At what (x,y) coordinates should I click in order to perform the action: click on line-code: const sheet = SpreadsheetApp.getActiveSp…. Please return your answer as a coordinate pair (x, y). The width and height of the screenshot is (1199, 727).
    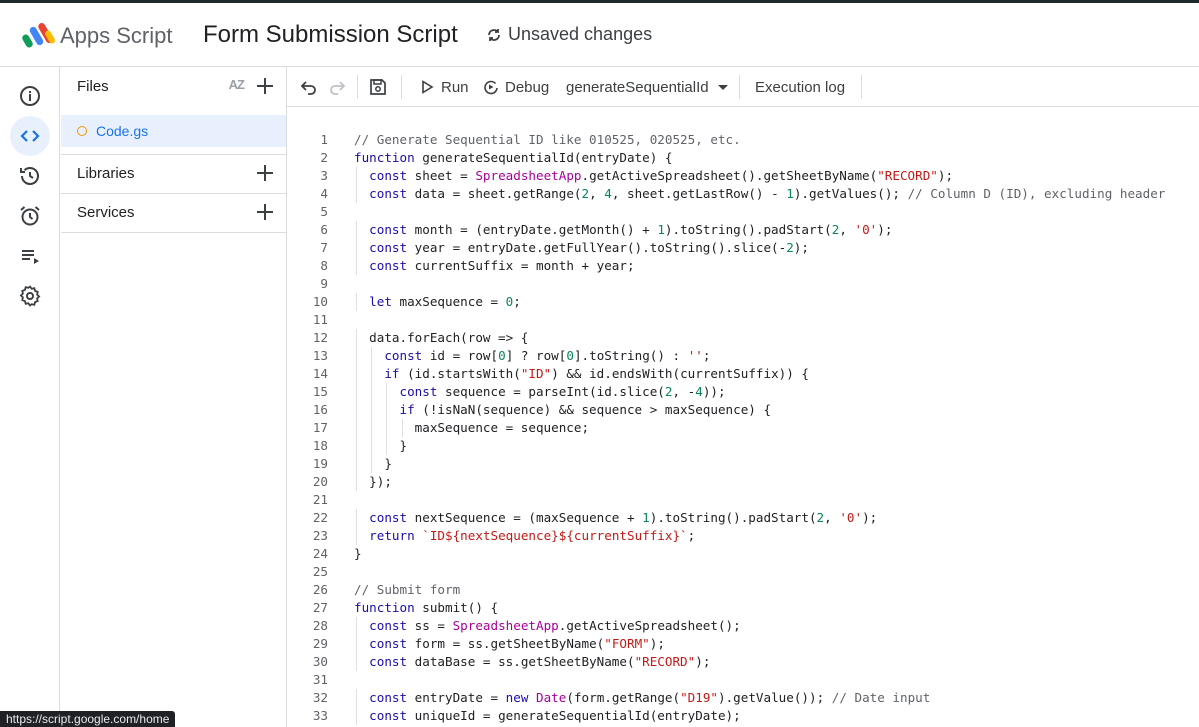
    Looking at the image, I should click on (661, 175).